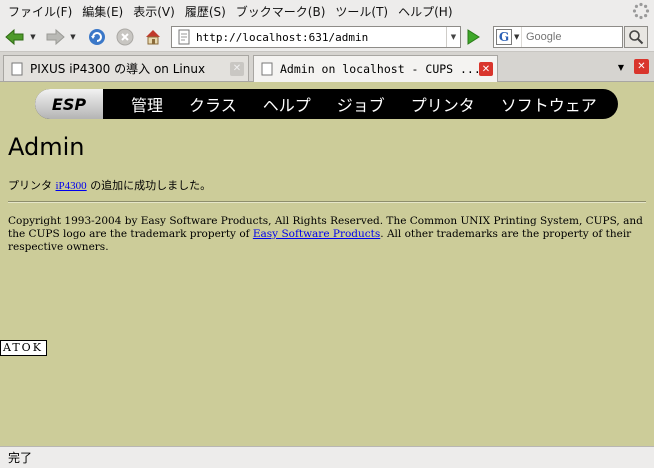  What do you see at coordinates (549, 104) in the screenshot?
I see `nav-software: ソフトウェア` at bounding box center [549, 104].